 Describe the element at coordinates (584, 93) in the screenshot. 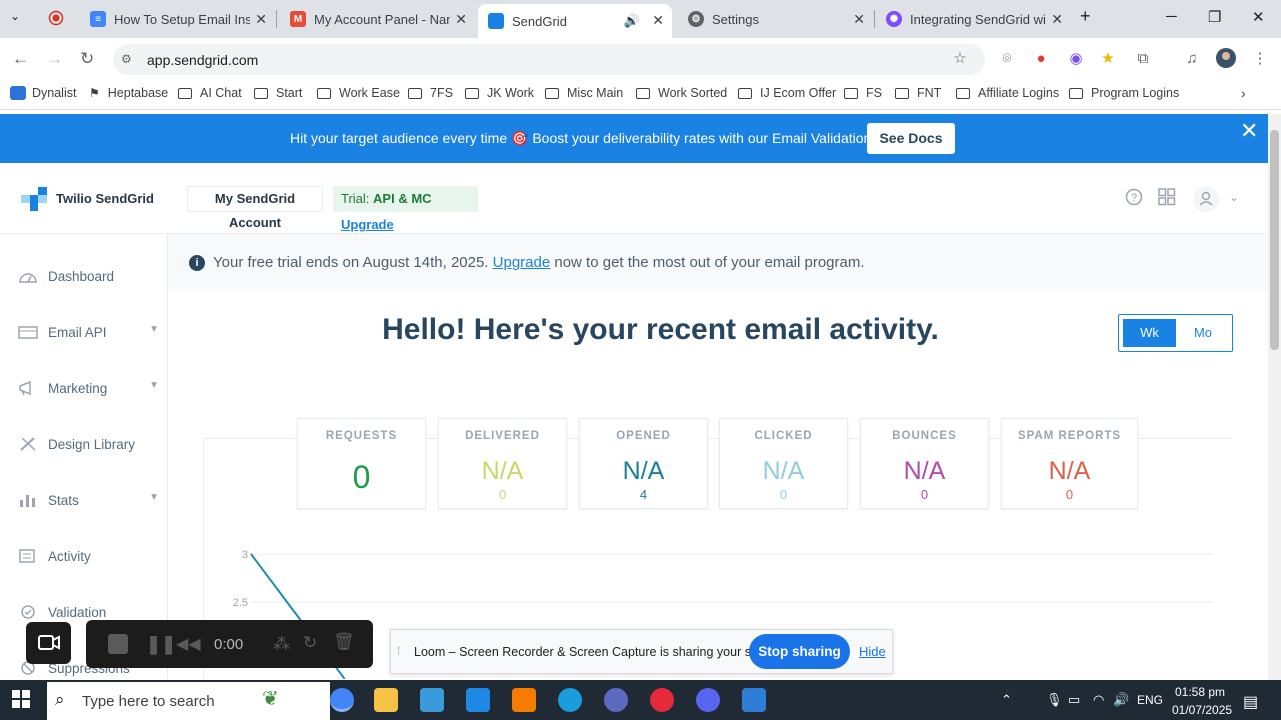

I see `bookmark-folder: Misc Main` at that location.